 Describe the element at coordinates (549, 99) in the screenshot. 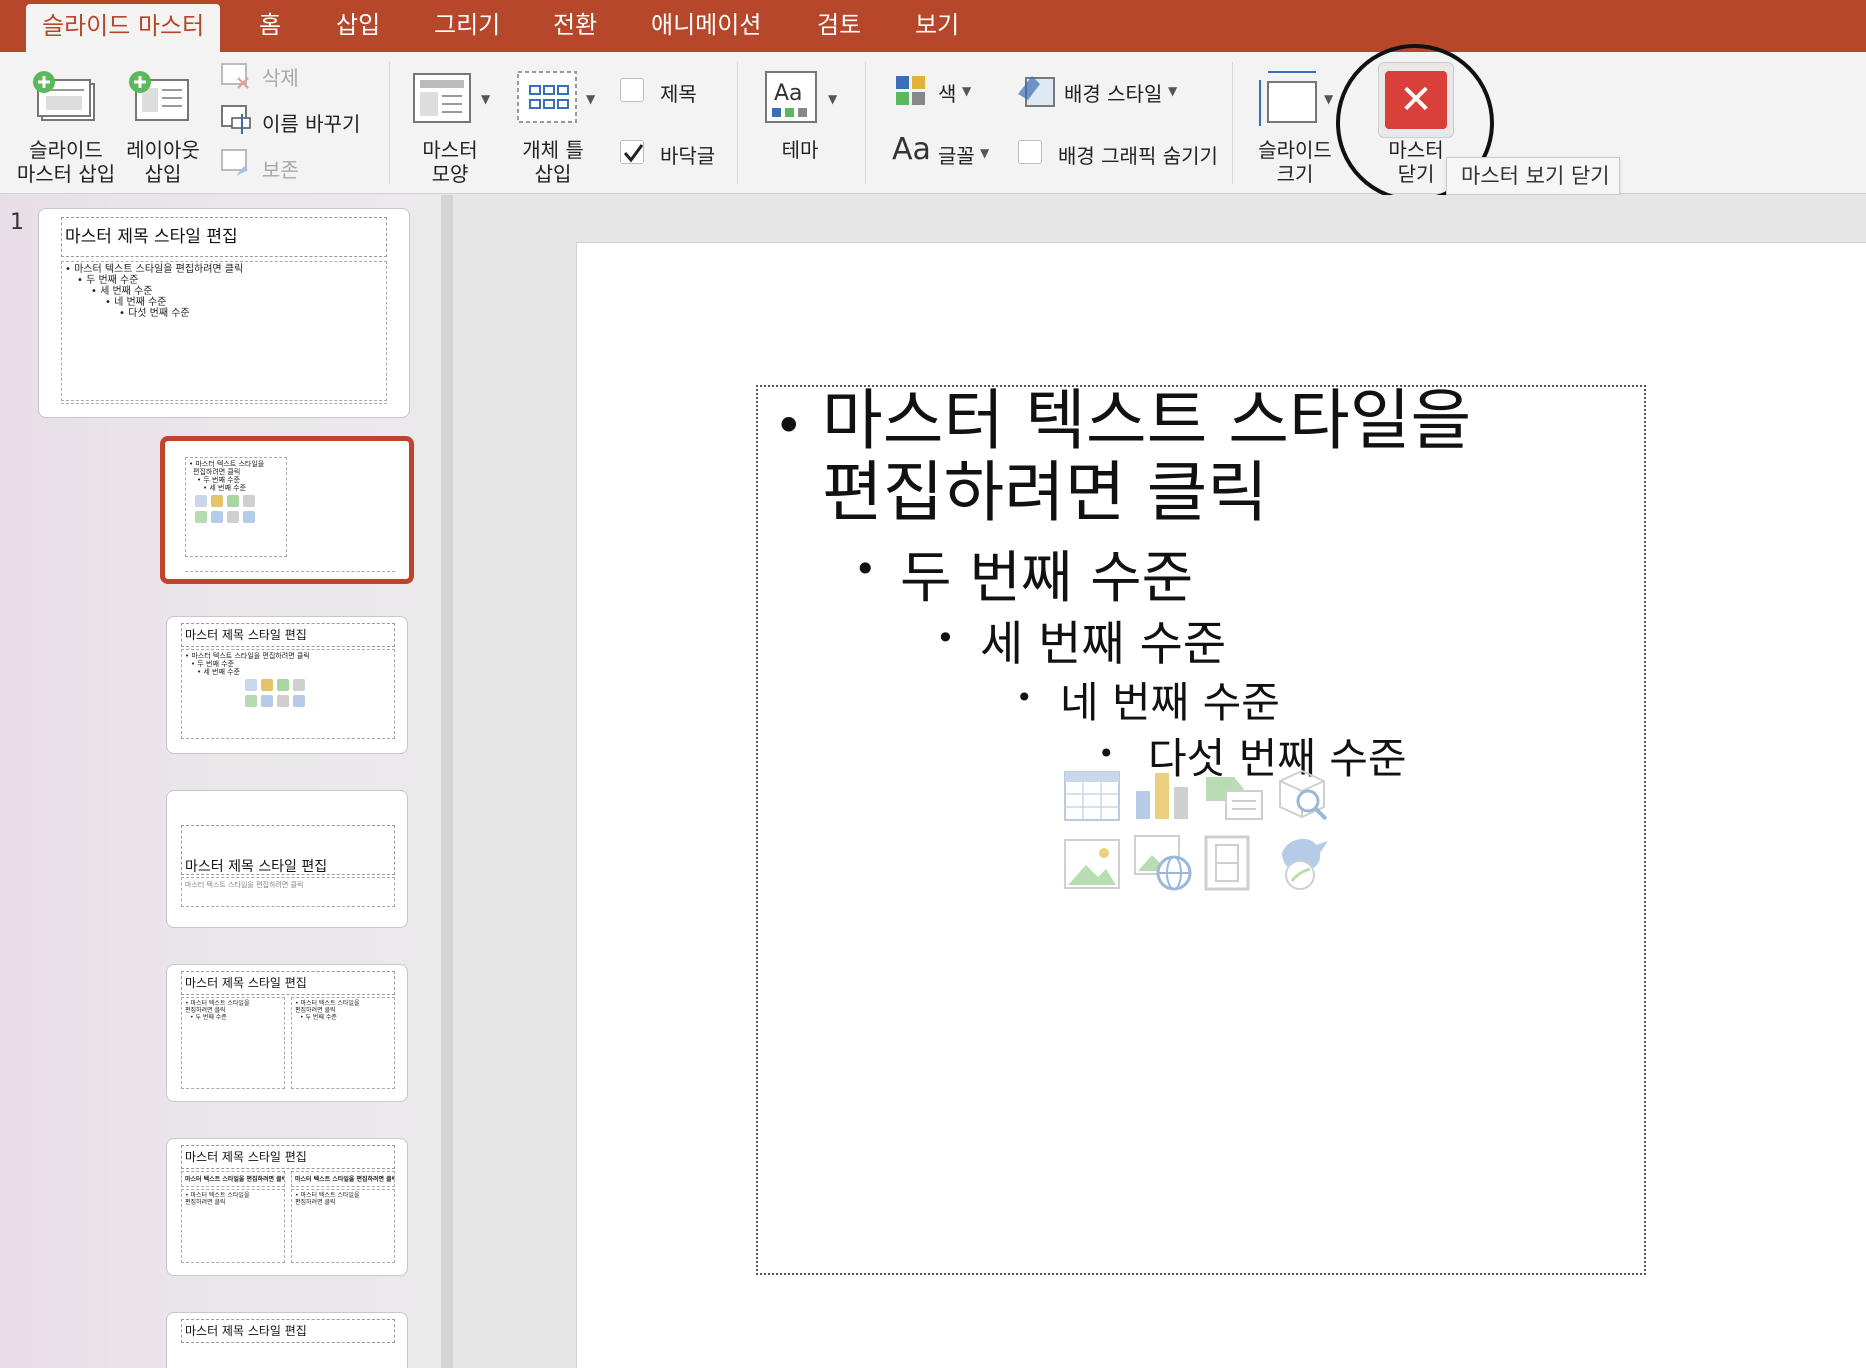

I see `insert-placeholder-icon` at that location.